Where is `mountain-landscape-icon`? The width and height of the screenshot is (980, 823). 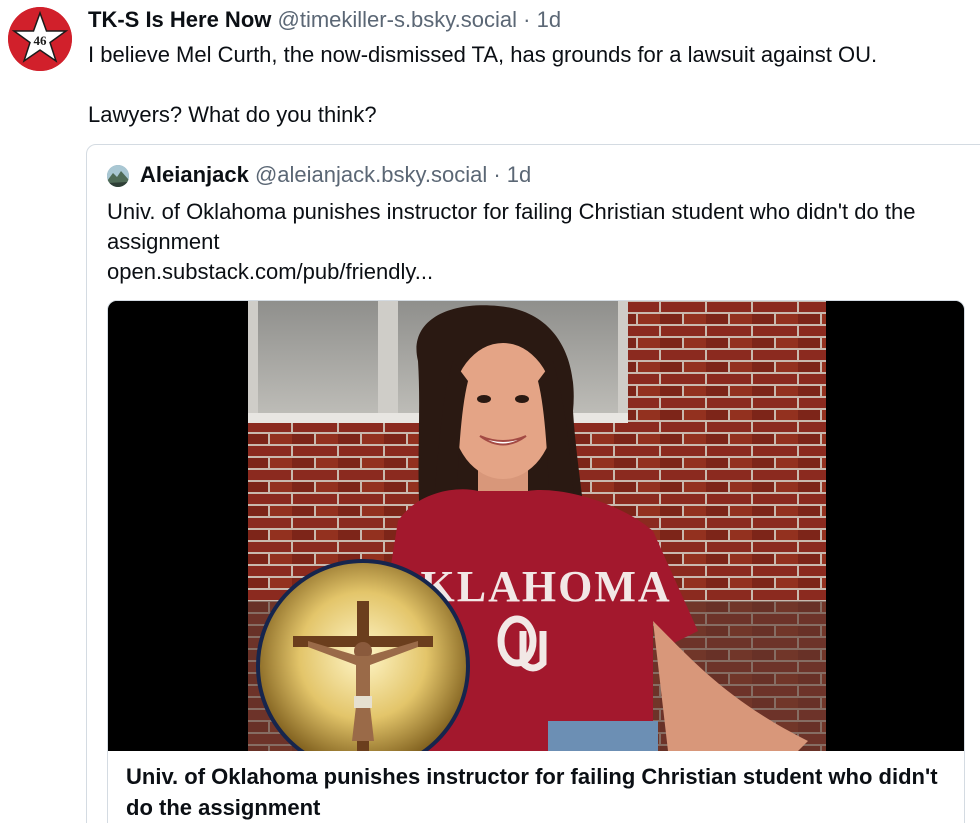
mountain-landscape-icon is located at coordinates (118, 176).